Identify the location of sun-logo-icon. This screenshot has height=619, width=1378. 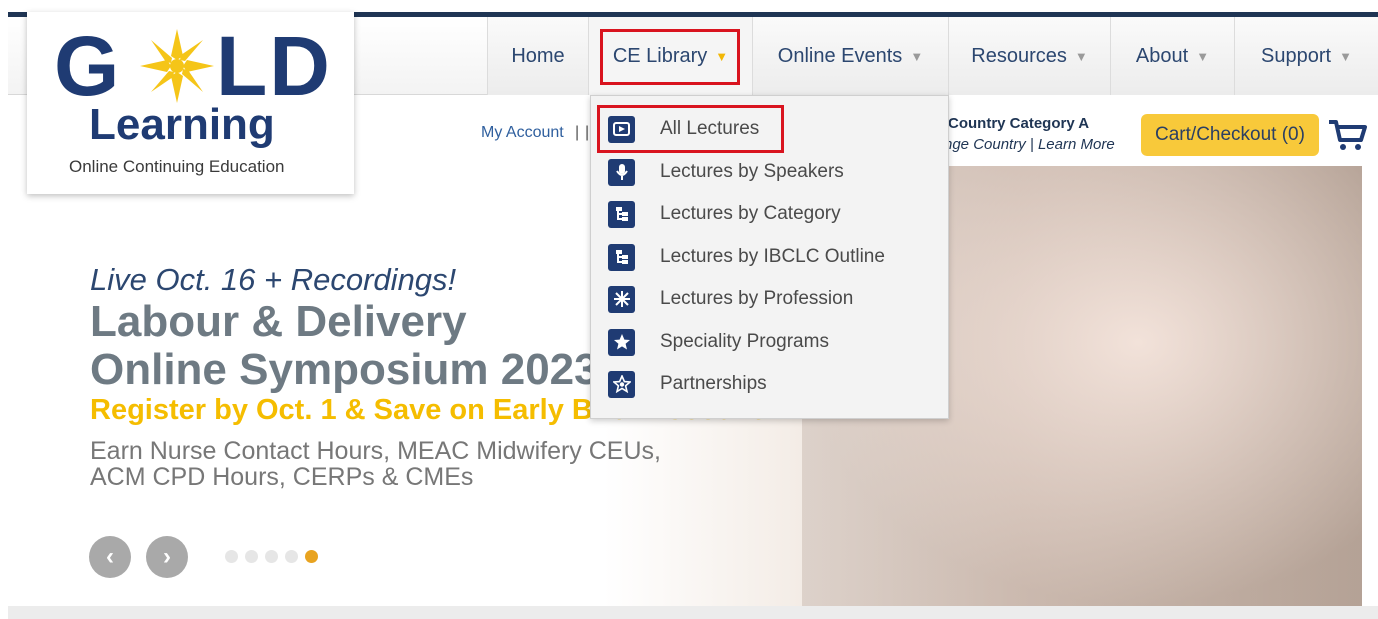
(177, 66).